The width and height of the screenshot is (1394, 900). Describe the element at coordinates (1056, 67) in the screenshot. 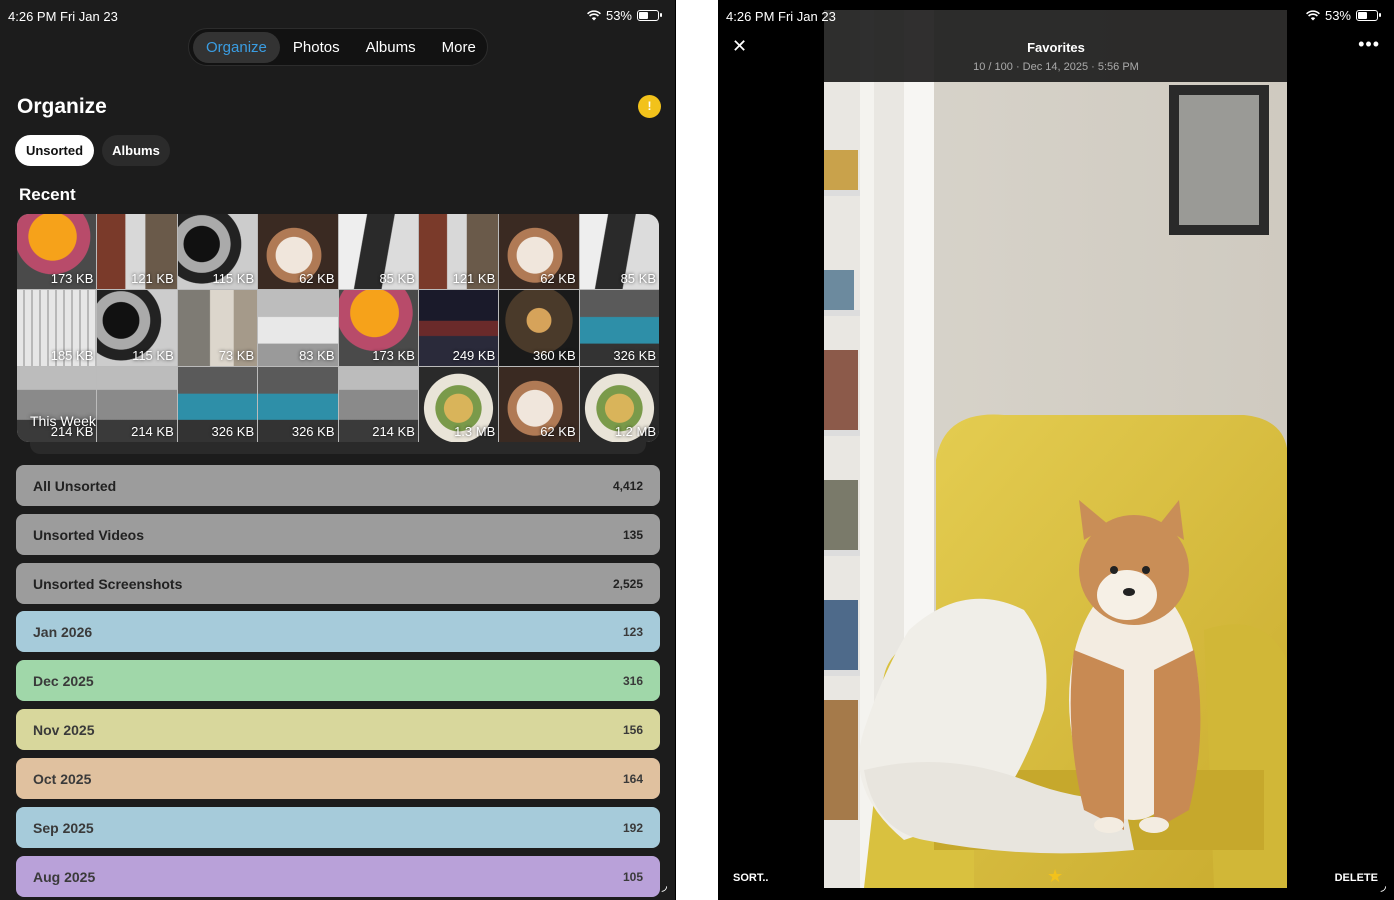

I see `photo-position-date: 10 / 100 · Dec 14, 2025 · 5:56 PM` at that location.